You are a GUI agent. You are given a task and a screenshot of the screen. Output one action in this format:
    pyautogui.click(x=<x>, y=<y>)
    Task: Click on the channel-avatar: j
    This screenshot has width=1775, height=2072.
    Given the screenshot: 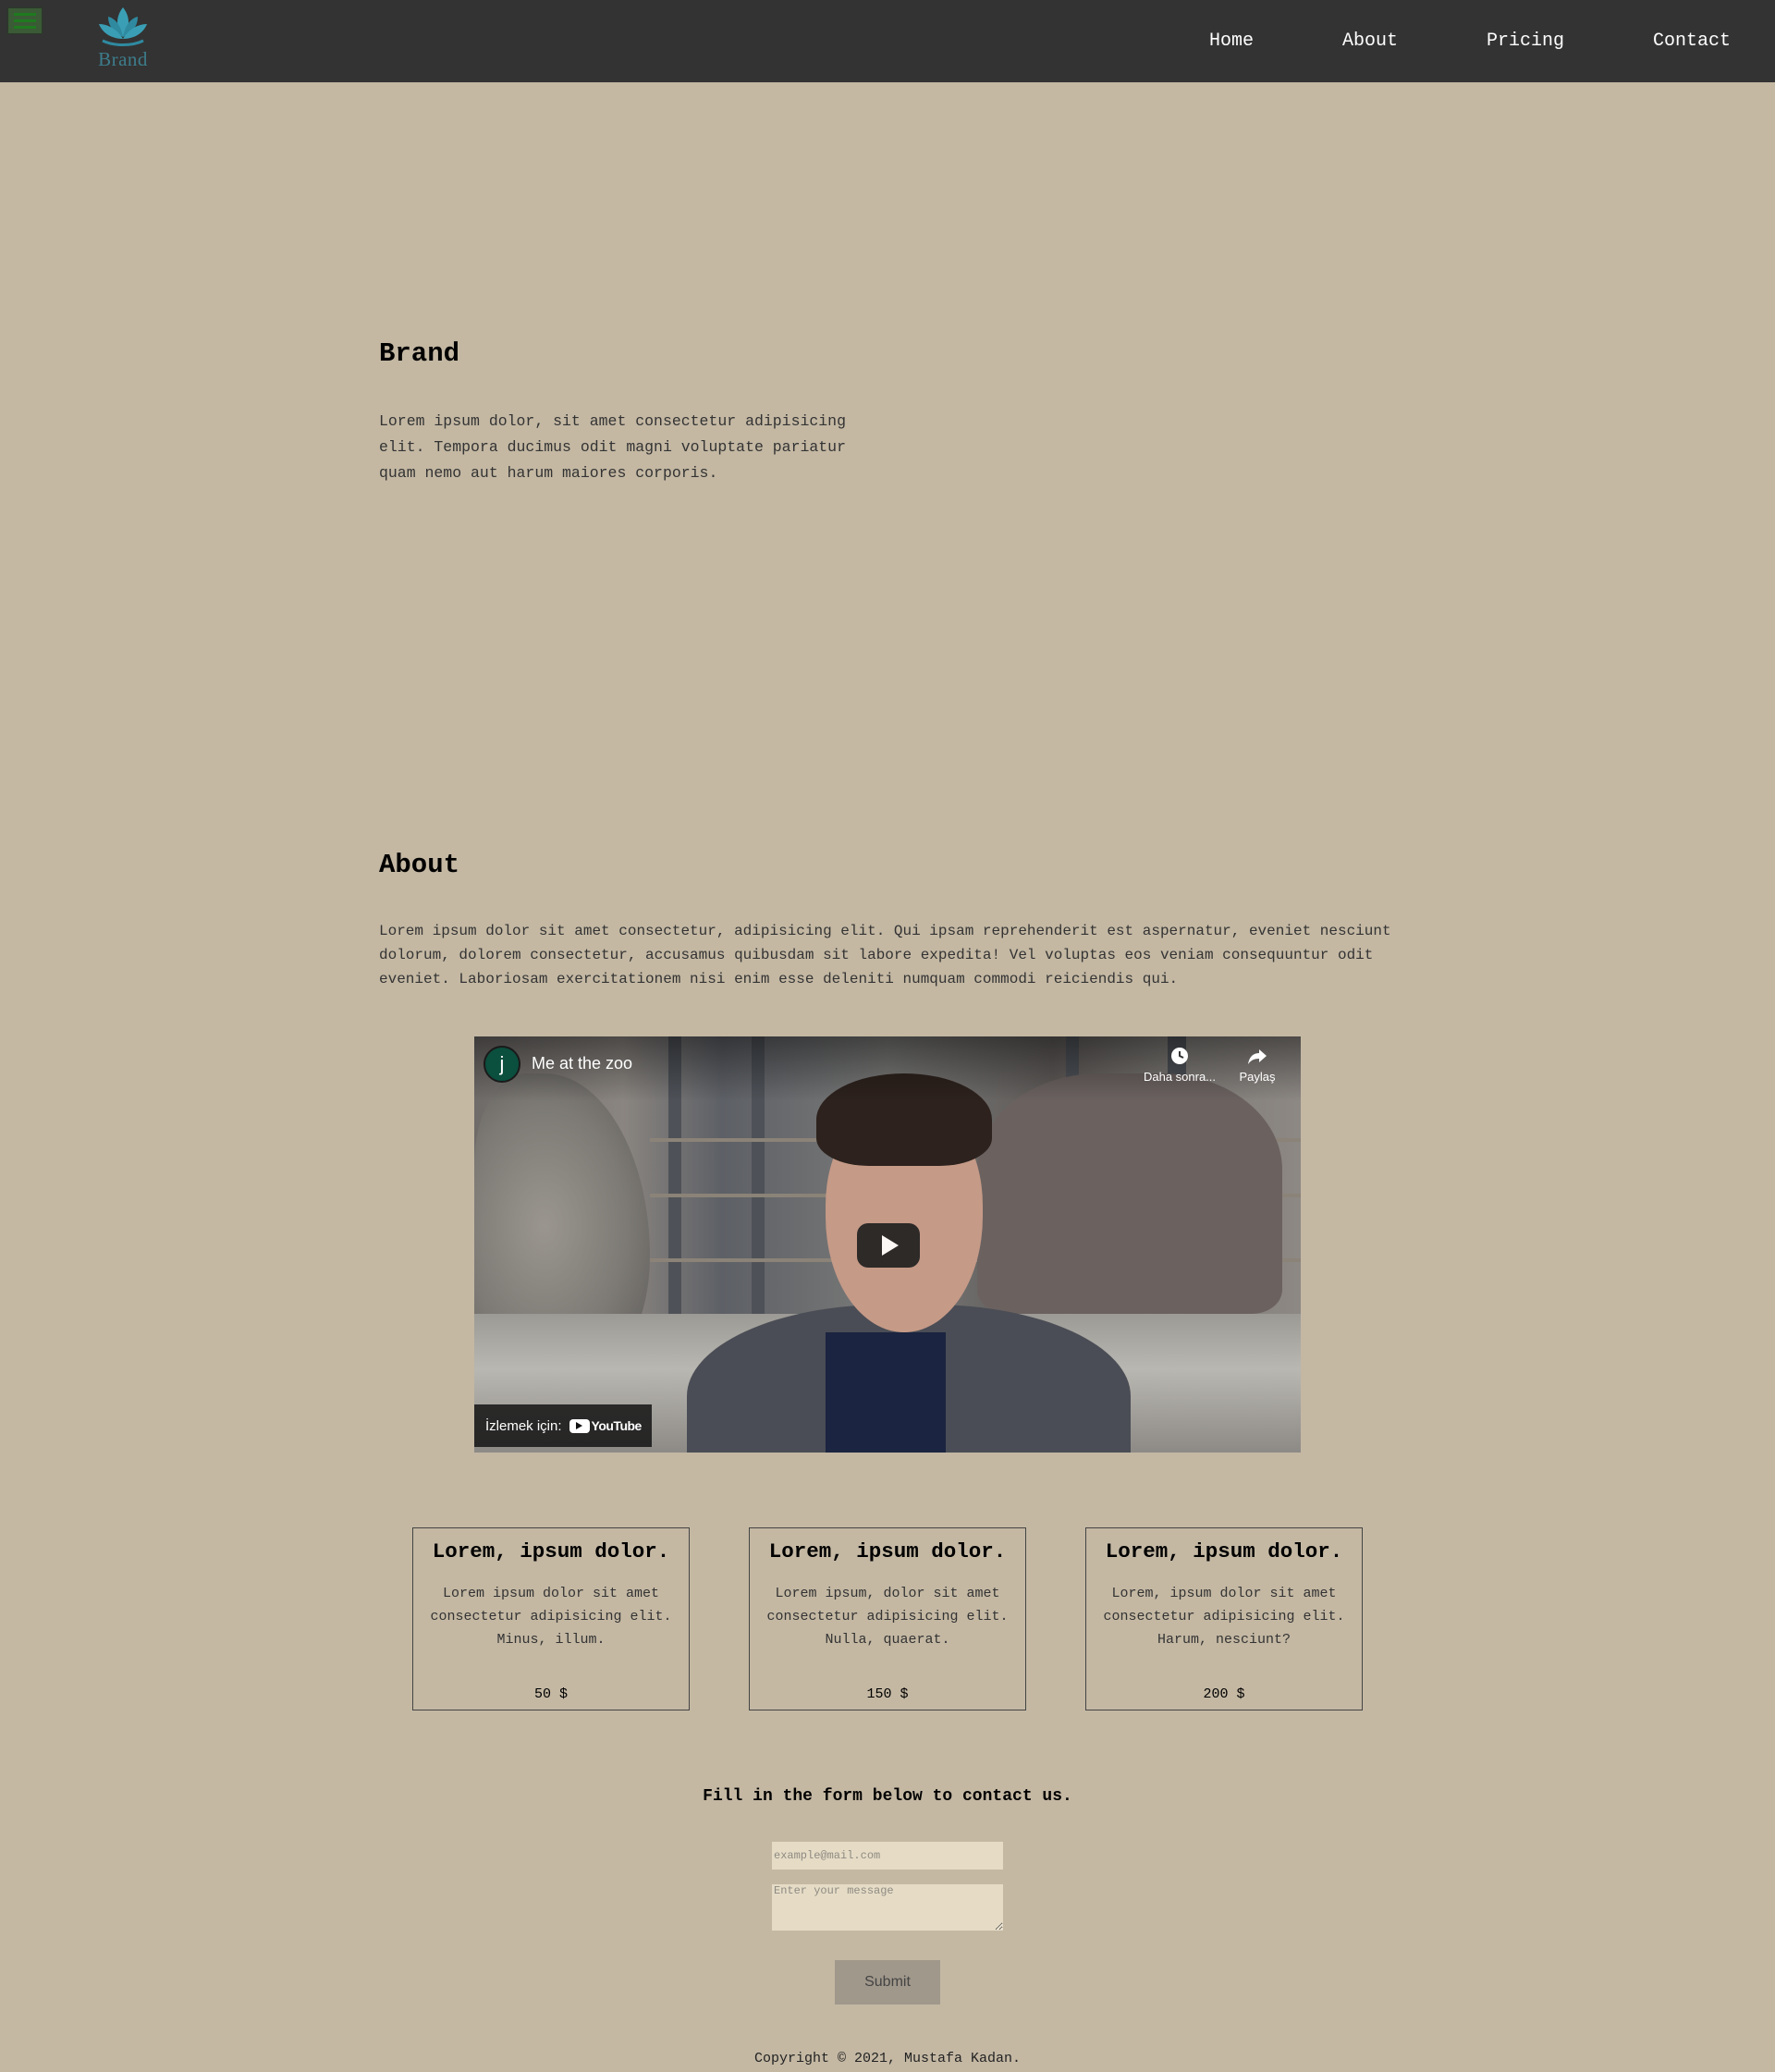 What is the action you would take?
    pyautogui.click(x=502, y=1064)
    